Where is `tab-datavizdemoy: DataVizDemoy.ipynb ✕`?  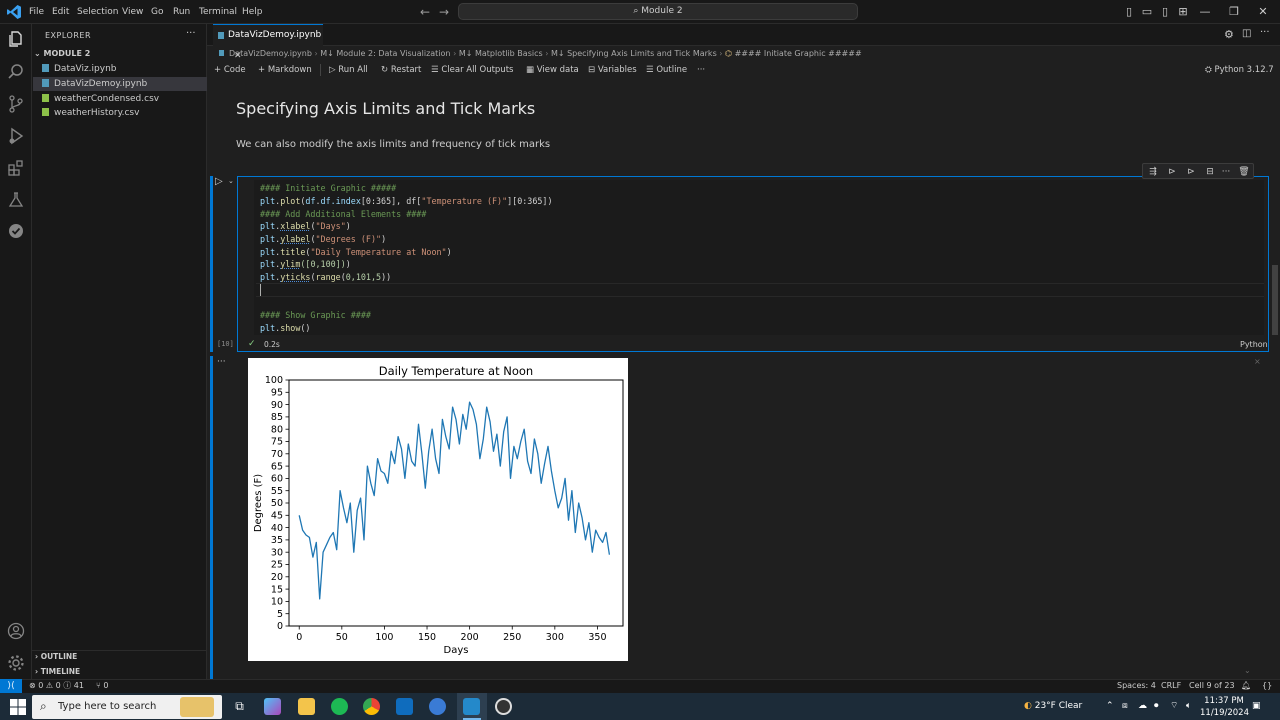 tab-datavizdemoy: DataVizDemoy.ipynb ✕ is located at coordinates (268, 42).